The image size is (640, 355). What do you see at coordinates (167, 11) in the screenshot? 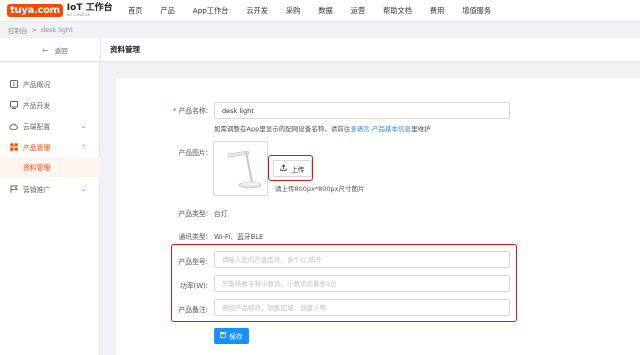
I see `nav-item-product: 产品` at bounding box center [167, 11].